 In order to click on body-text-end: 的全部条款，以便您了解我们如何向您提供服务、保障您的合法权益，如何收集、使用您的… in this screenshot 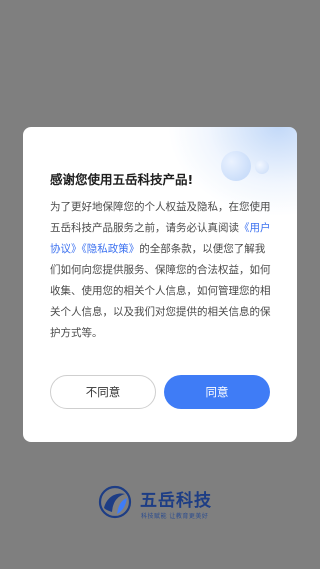, I will do `click(160, 291)`.